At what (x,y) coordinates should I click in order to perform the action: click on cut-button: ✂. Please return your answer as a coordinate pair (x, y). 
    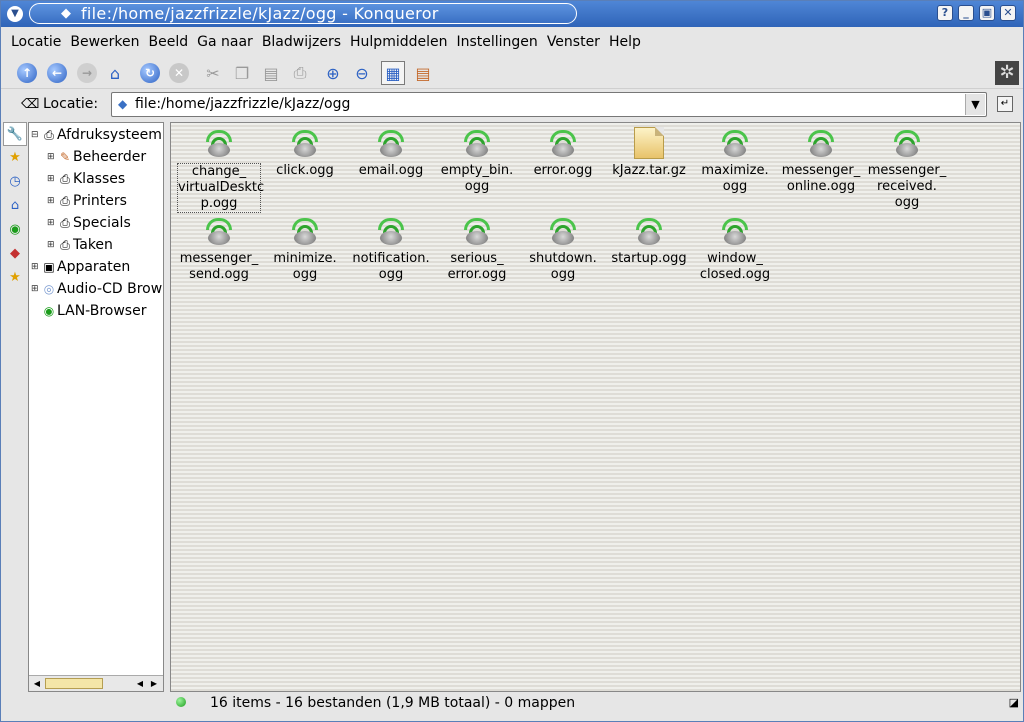
    Looking at the image, I should click on (213, 73).